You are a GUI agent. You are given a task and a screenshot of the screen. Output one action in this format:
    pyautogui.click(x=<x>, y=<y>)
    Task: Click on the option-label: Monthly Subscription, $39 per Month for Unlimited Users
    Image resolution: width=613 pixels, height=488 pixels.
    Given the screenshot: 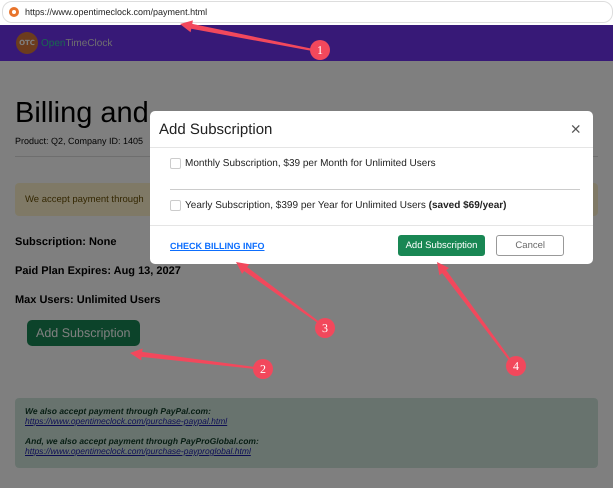 What is the action you would take?
    pyautogui.click(x=310, y=163)
    